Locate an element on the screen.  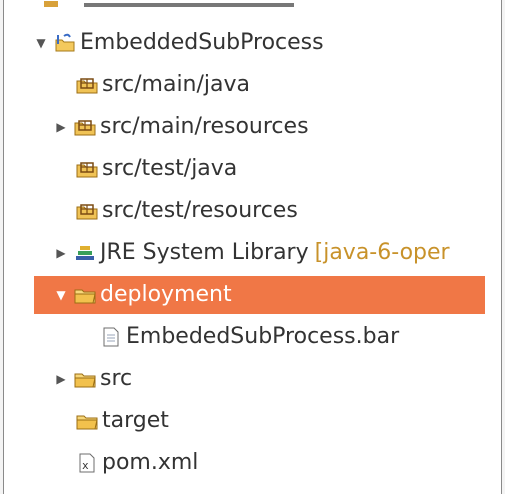
clipped-tree-row-top is located at coordinates (182, 3).